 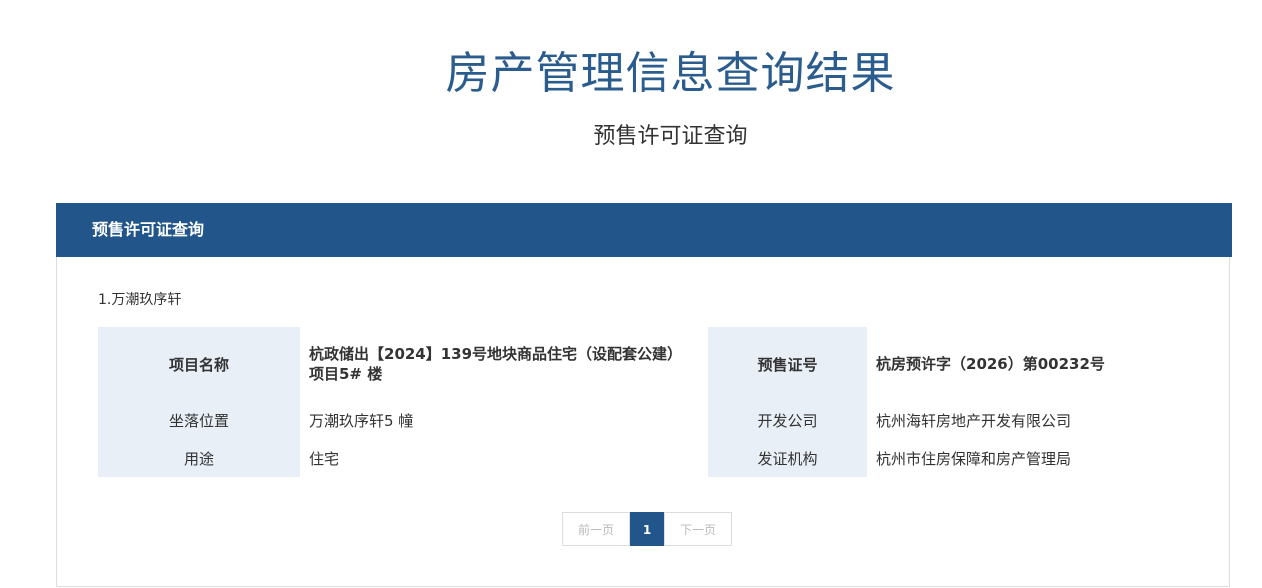 I want to click on project-name-value: 杭政储出【2024】139号地块商品住宅（设配套公建）项目5# 楼, so click(x=504, y=364).